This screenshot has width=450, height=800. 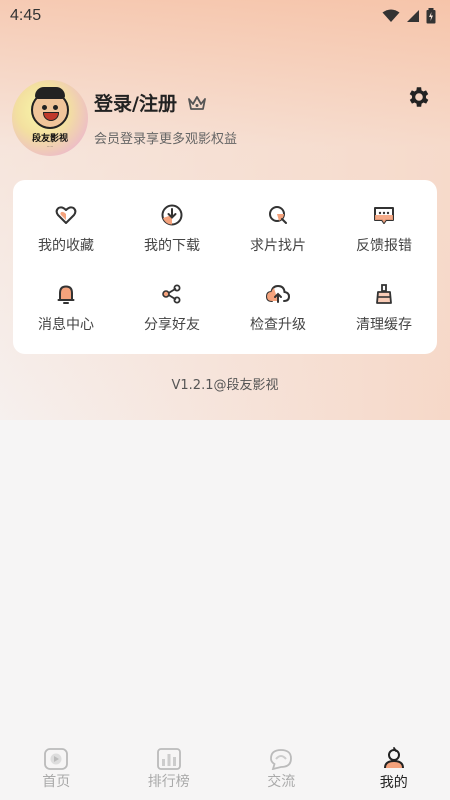 I want to click on cloud-upload-icon, so click(x=278, y=294).